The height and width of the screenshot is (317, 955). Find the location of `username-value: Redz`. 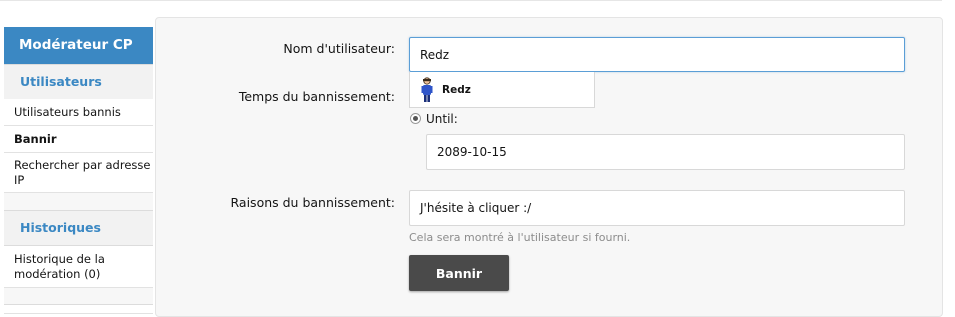

username-value: Redz is located at coordinates (435, 54).